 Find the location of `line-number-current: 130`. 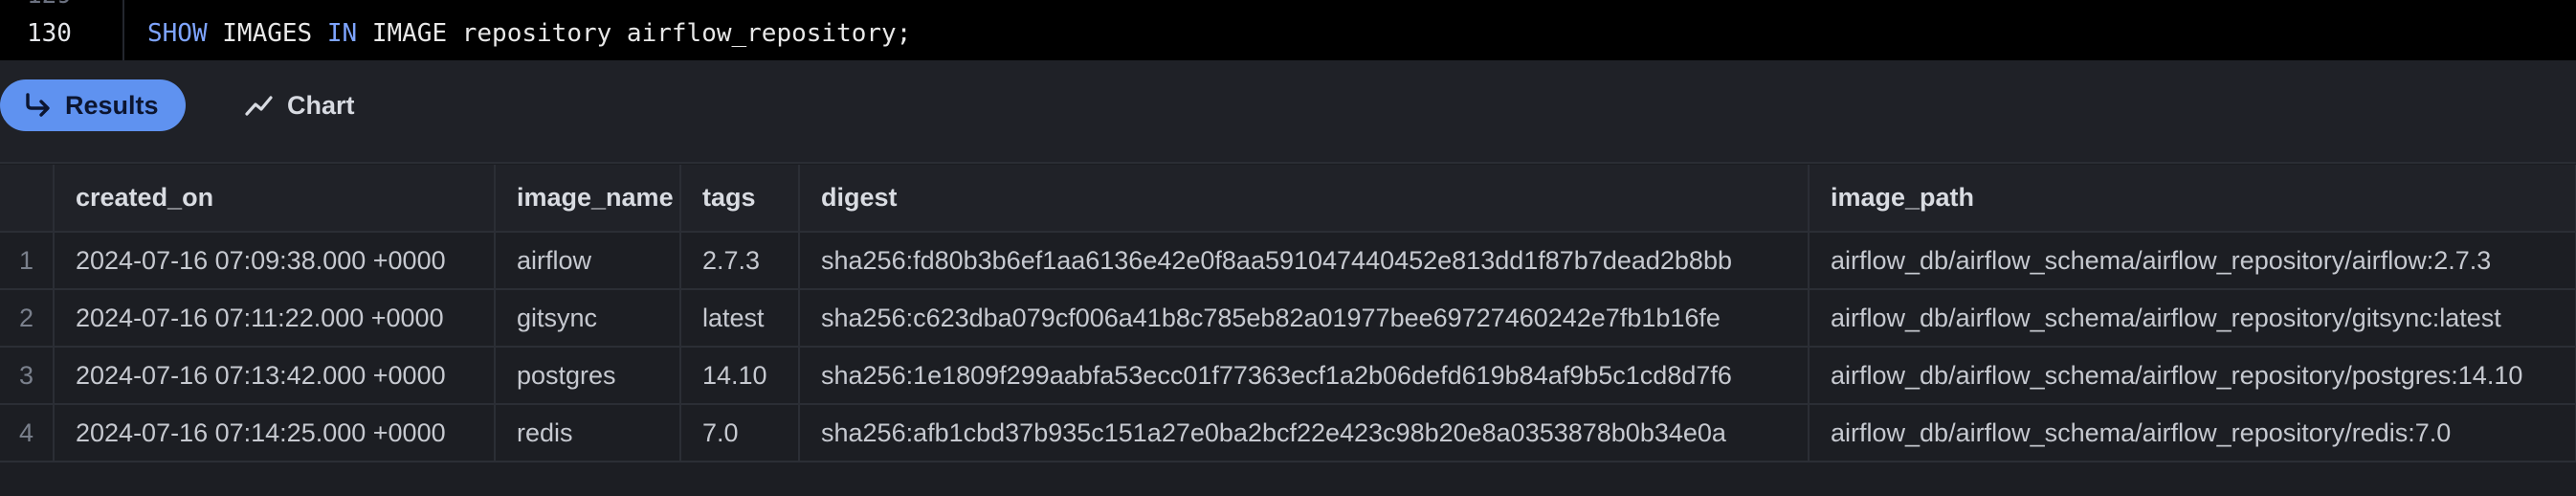

line-number-current: 130 is located at coordinates (49, 34).